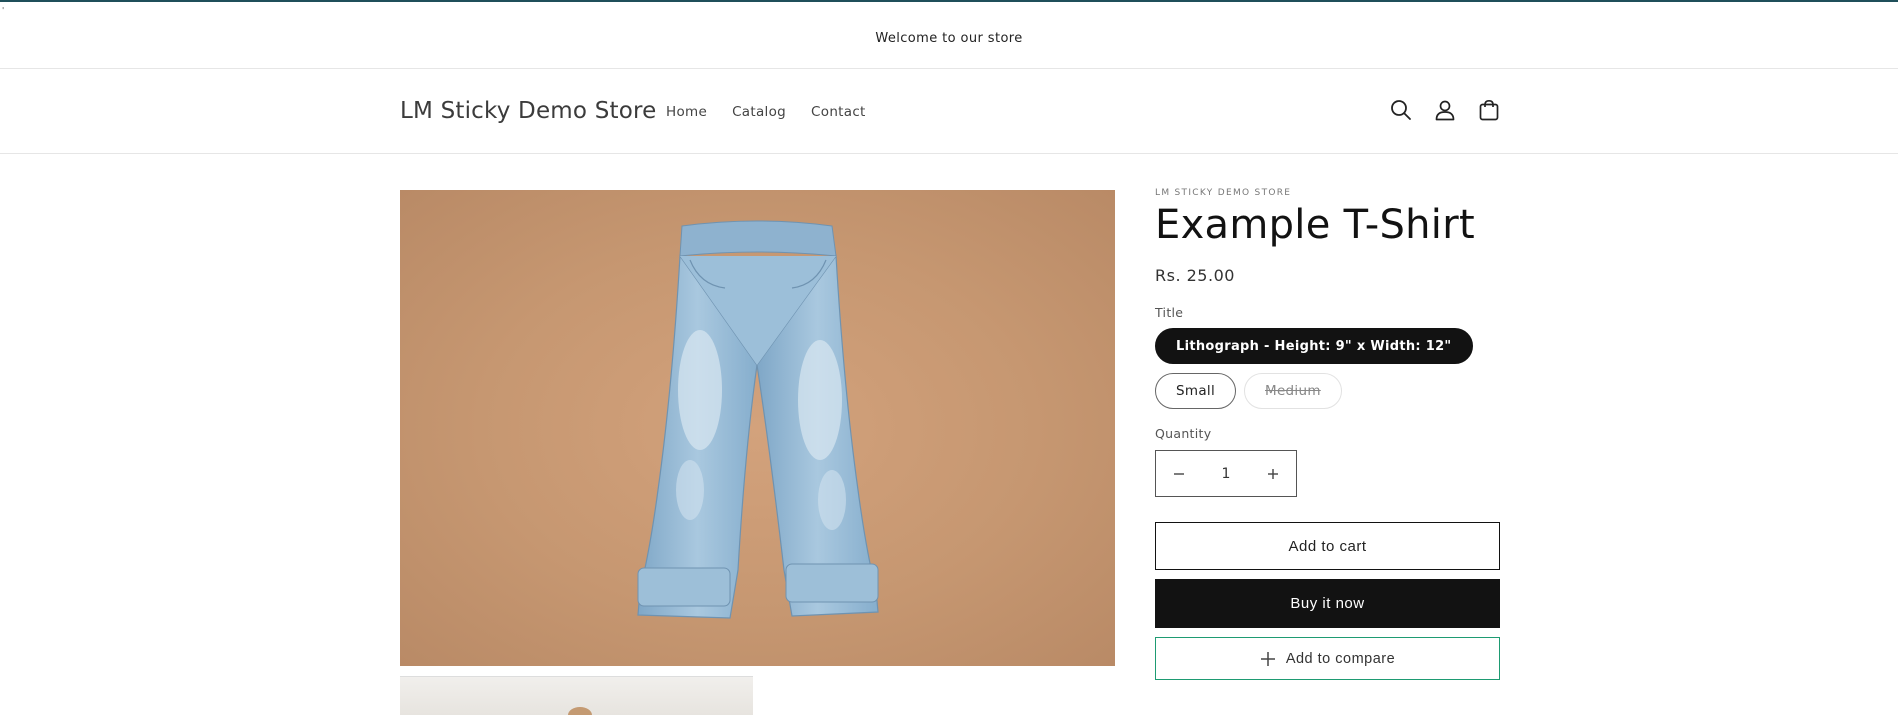 Image resolution: width=1898 pixels, height=715 pixels. Describe the element at coordinates (686, 112) in the screenshot. I see `nav-home: Home` at that location.